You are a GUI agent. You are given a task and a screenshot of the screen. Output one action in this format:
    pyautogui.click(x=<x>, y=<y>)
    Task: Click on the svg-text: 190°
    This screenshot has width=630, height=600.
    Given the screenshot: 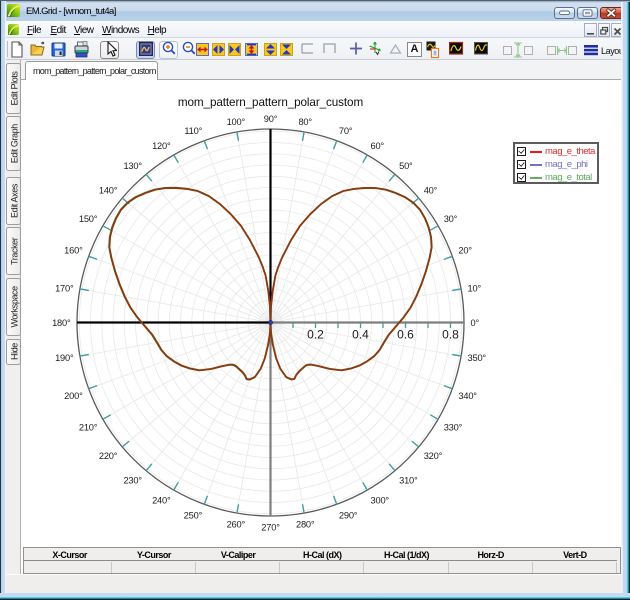 What is the action you would take?
    pyautogui.click(x=64, y=358)
    